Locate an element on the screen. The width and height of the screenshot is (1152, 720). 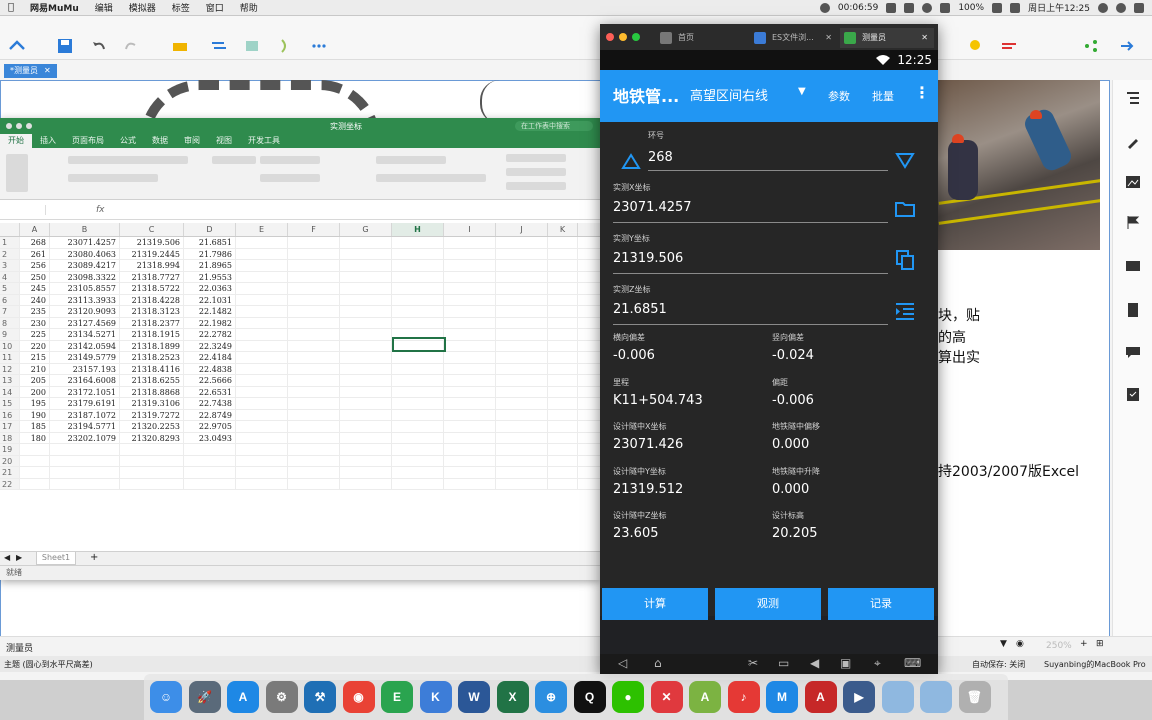
cell: 23179.6191 is located at coordinates (85, 403).